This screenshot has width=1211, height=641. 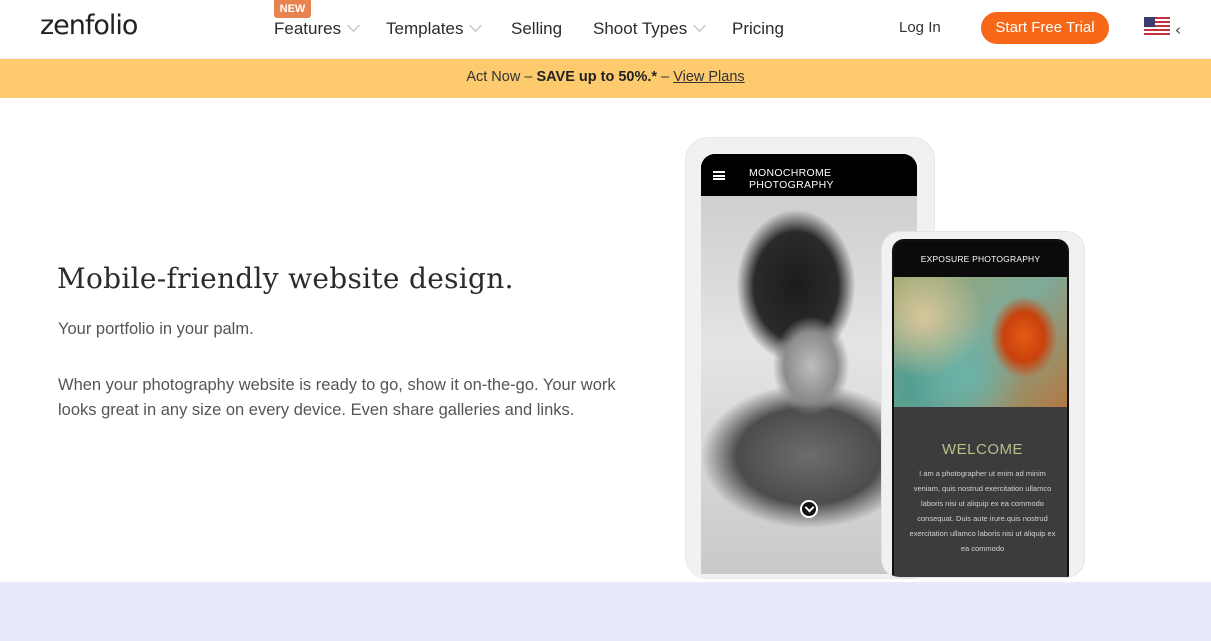 I want to click on banner-prefix: Act Now –, so click(x=499, y=77).